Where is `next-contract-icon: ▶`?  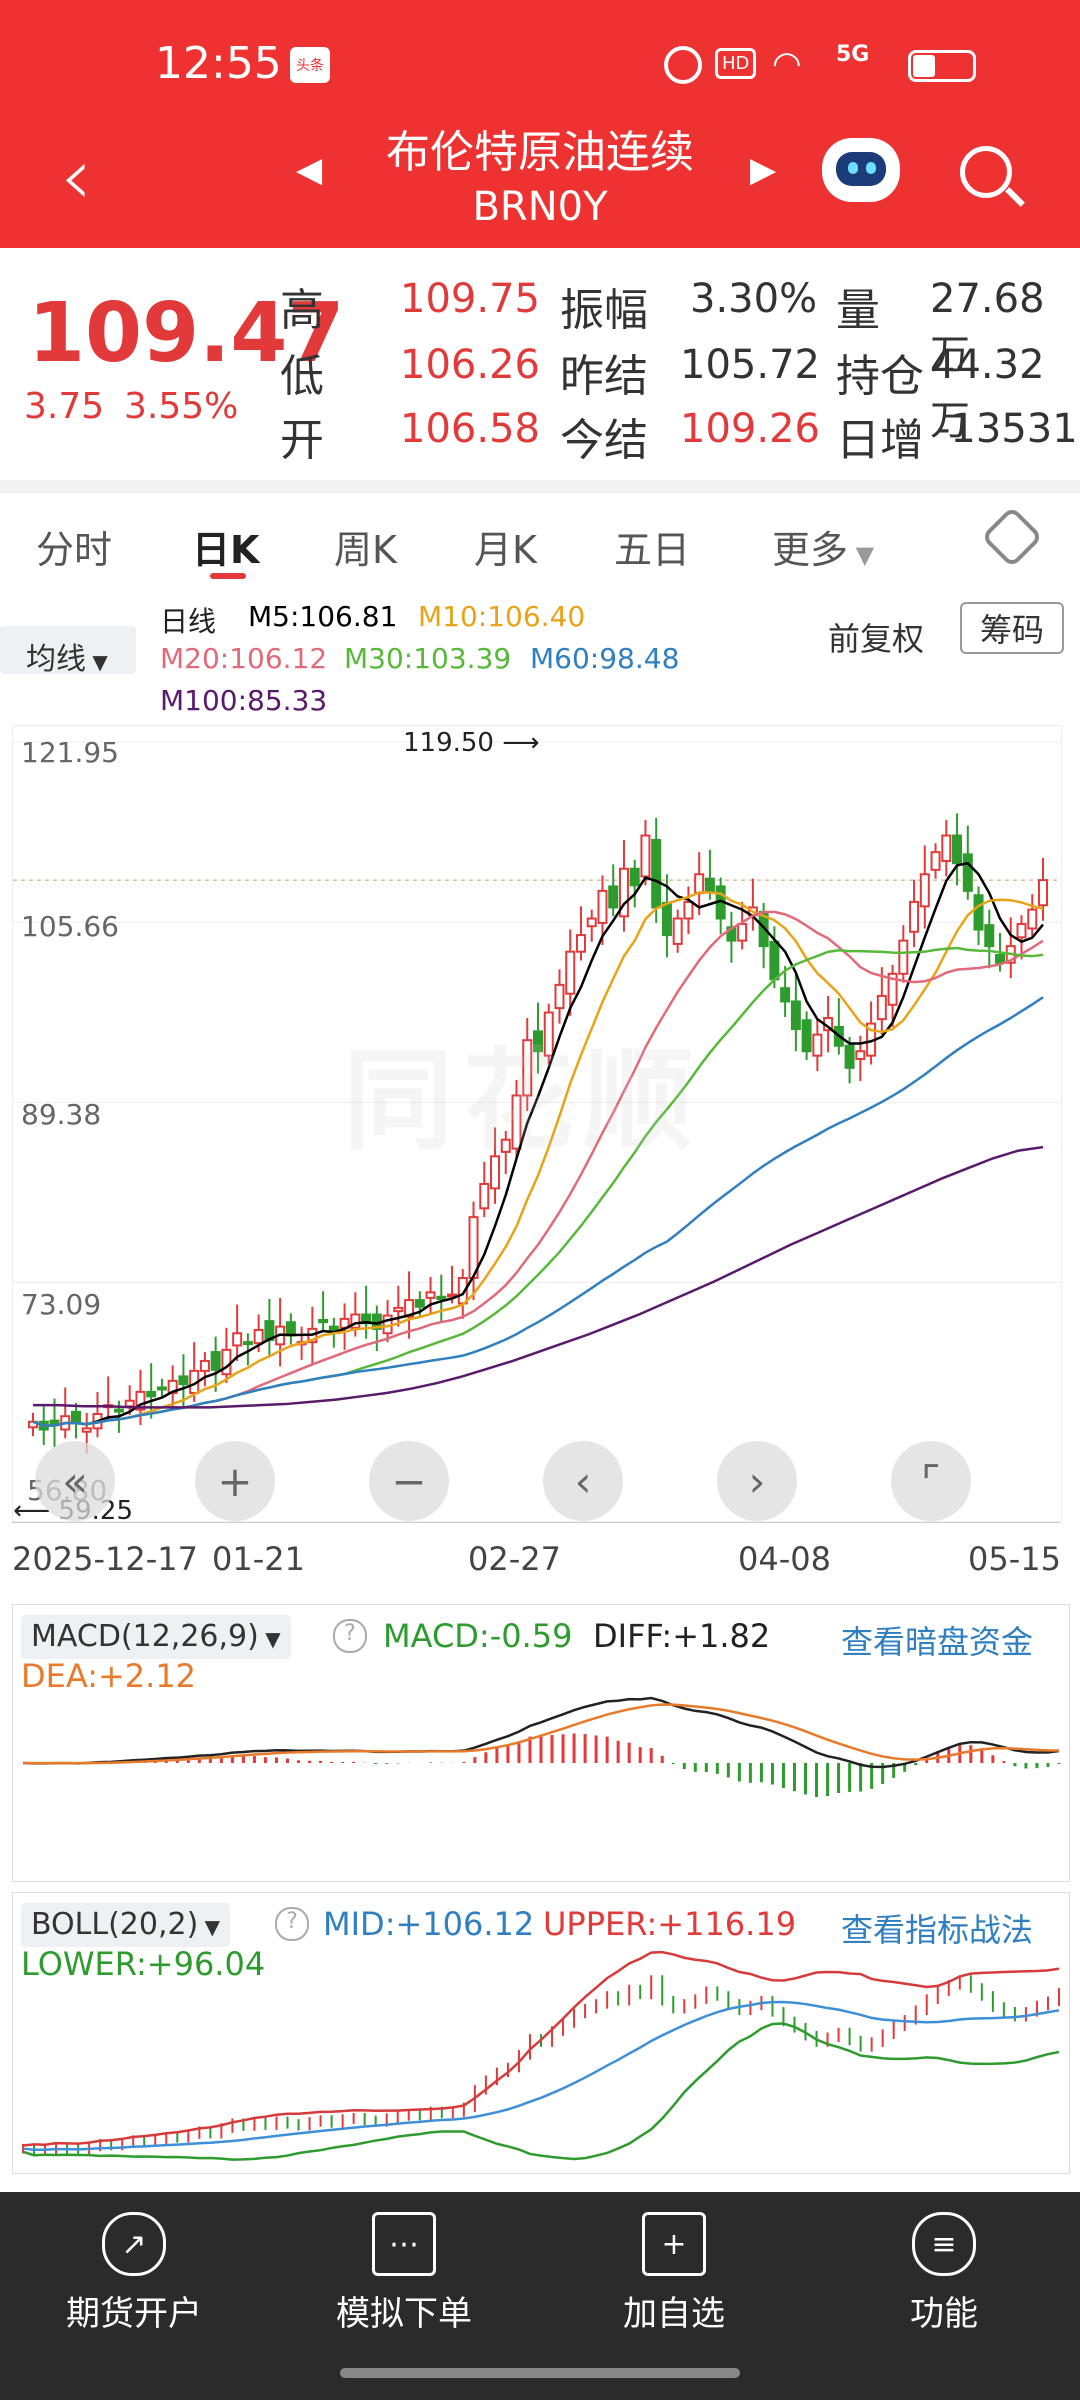 next-contract-icon: ▶ is located at coordinates (763, 170).